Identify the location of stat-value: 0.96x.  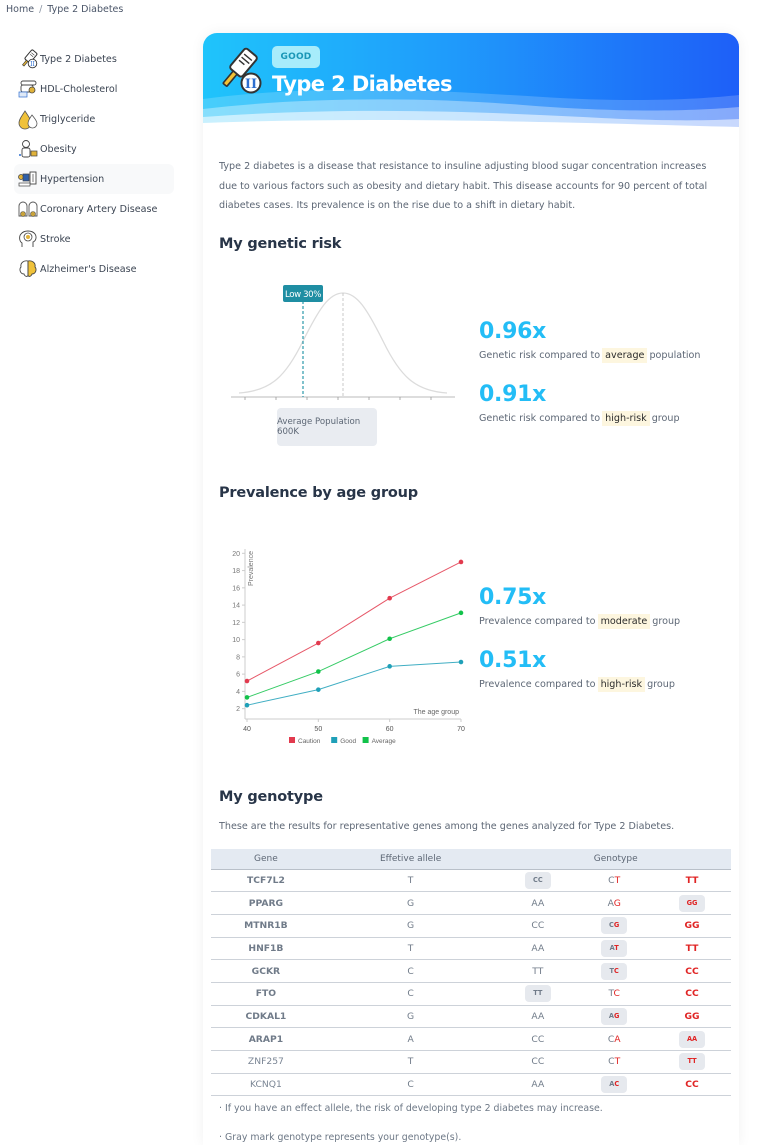
(512, 331).